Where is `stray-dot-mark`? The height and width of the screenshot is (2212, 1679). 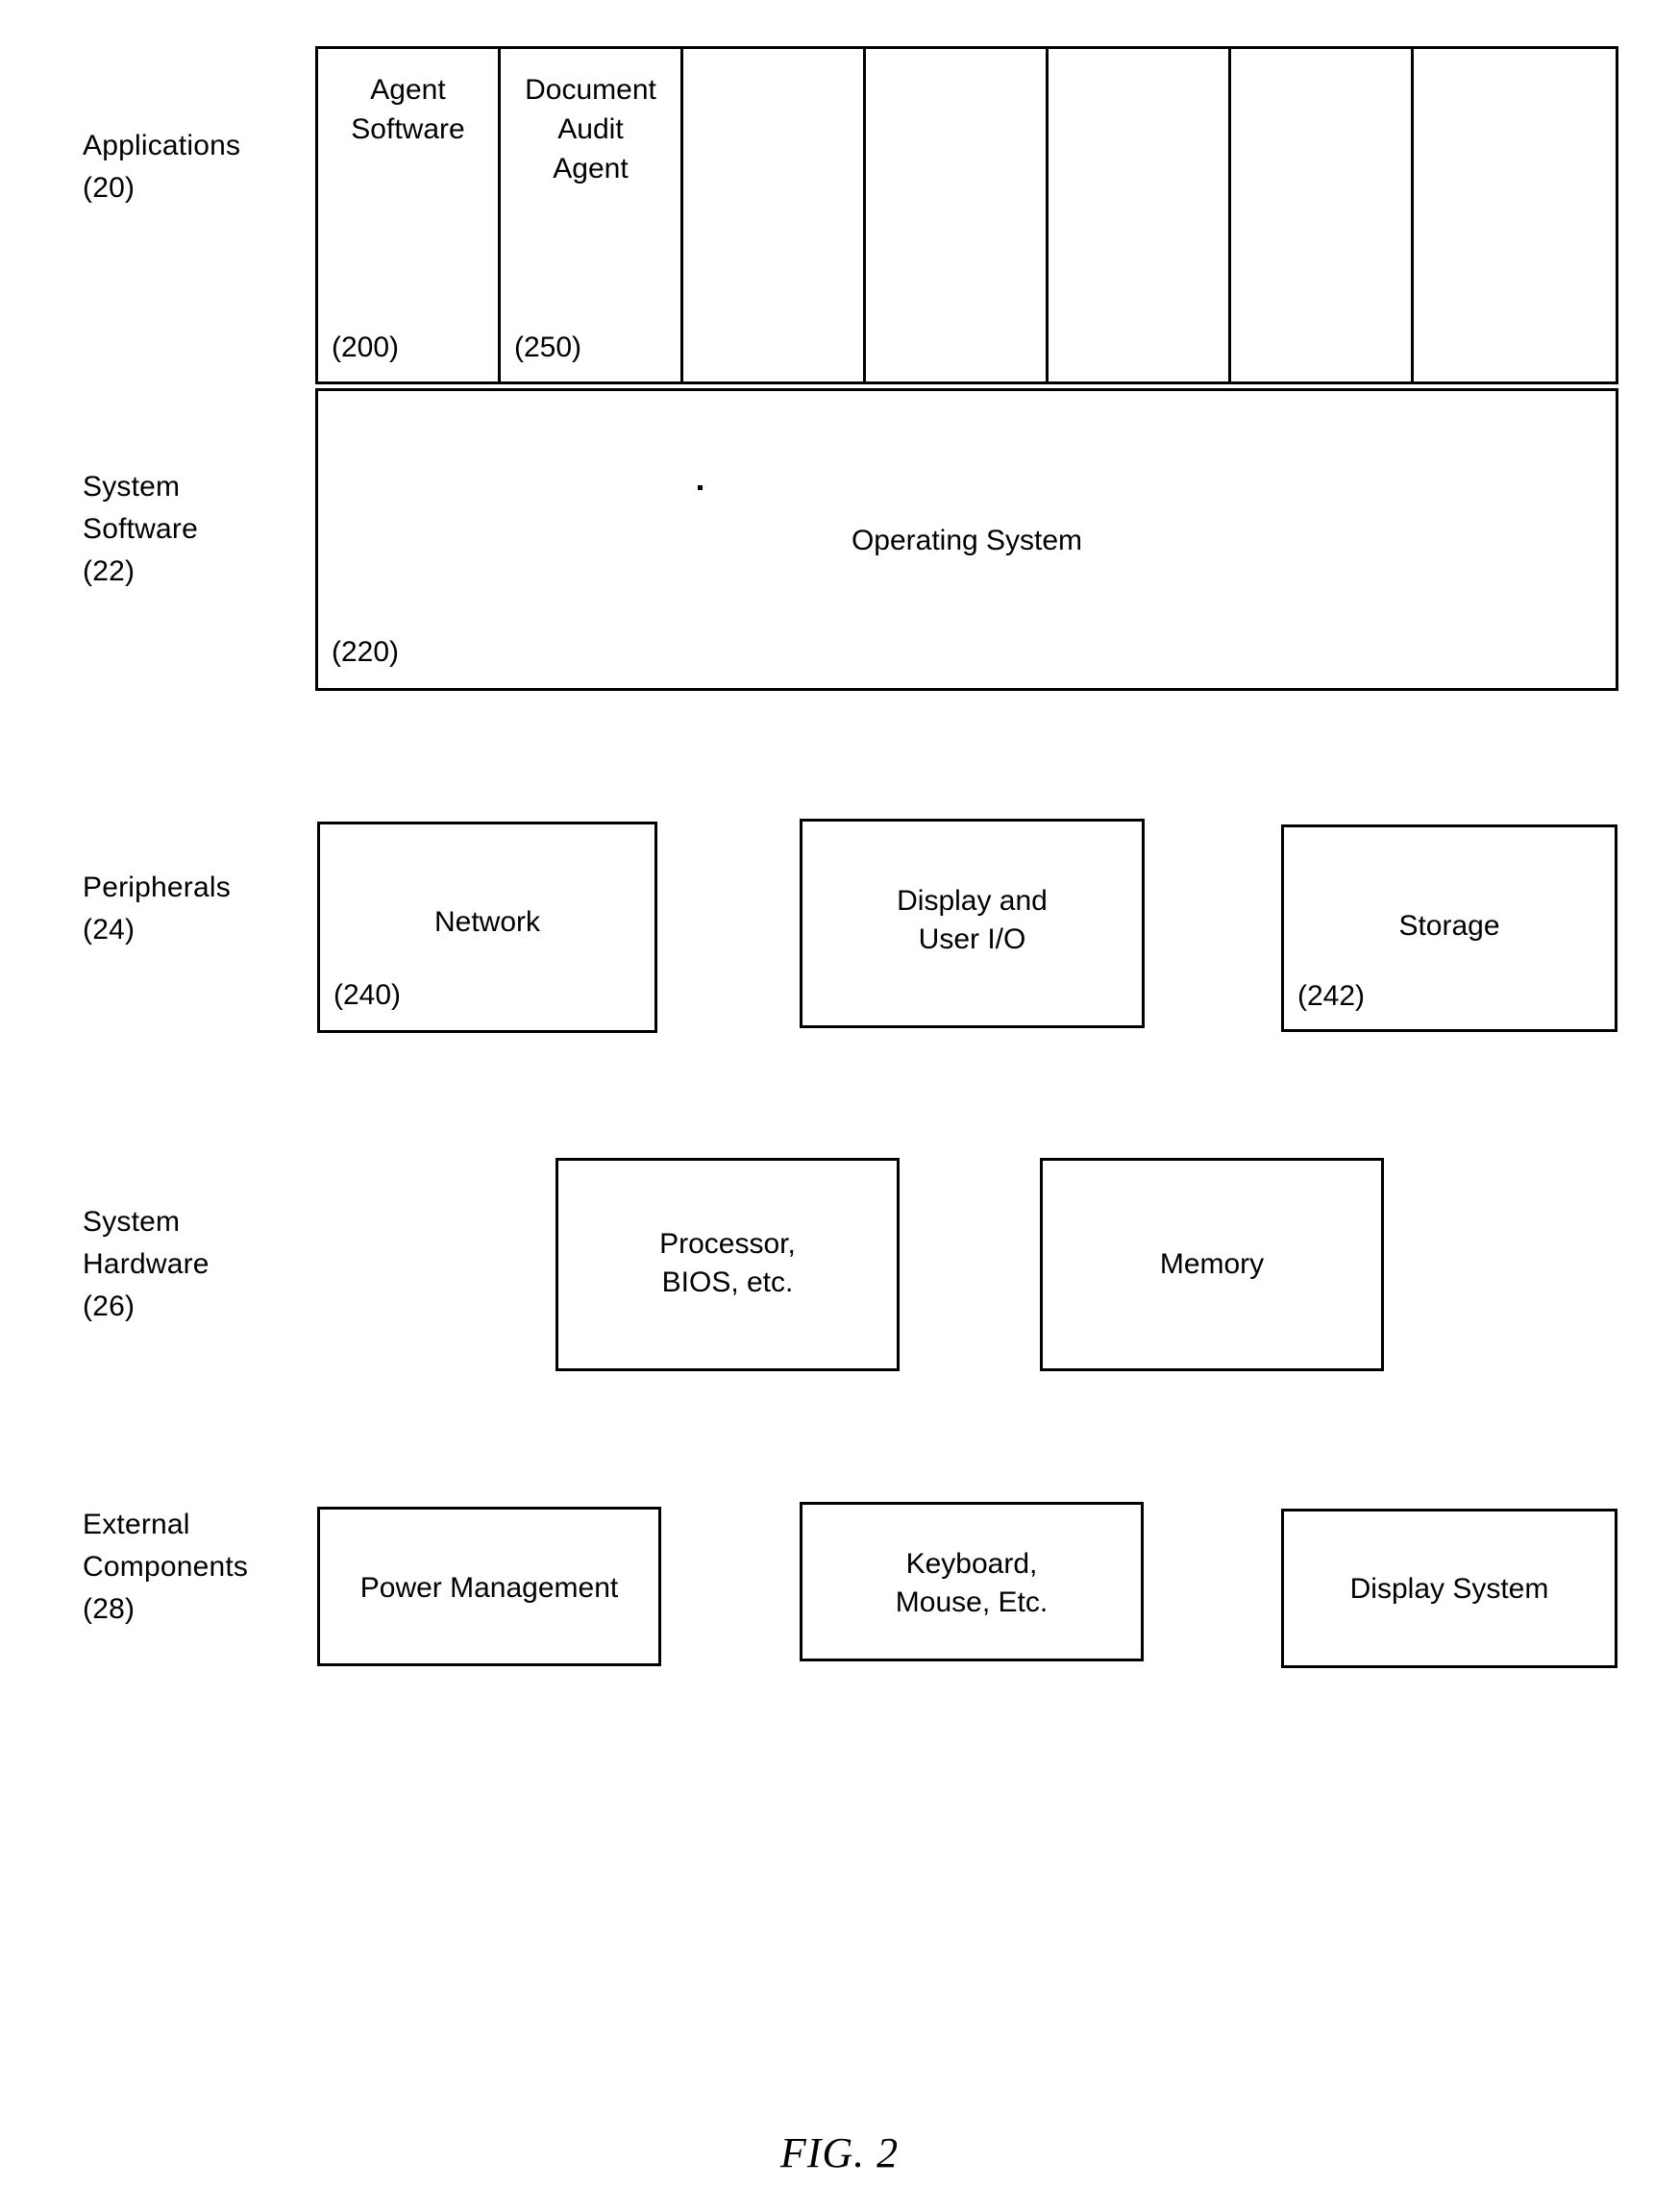
stray-dot-mark is located at coordinates (700, 487).